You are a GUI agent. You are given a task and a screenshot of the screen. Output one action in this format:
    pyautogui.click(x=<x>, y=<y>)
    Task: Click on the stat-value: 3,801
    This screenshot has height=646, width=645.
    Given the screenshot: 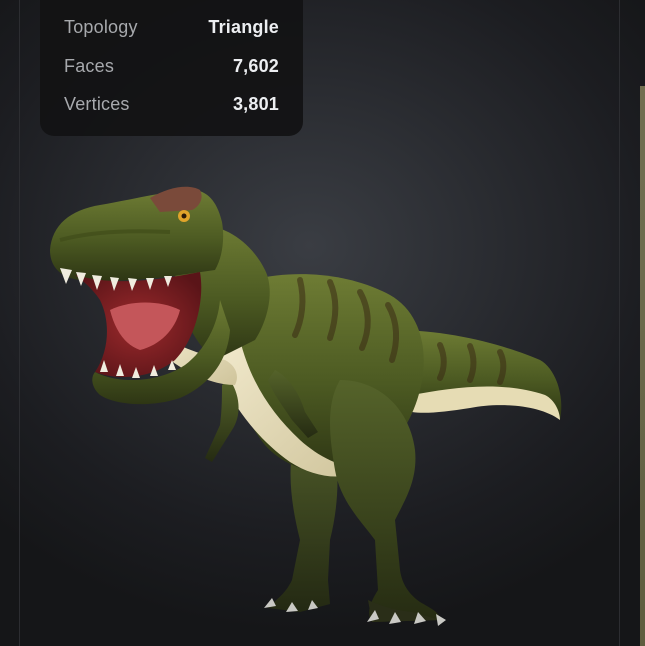 What is the action you would take?
    pyautogui.click(x=255, y=103)
    